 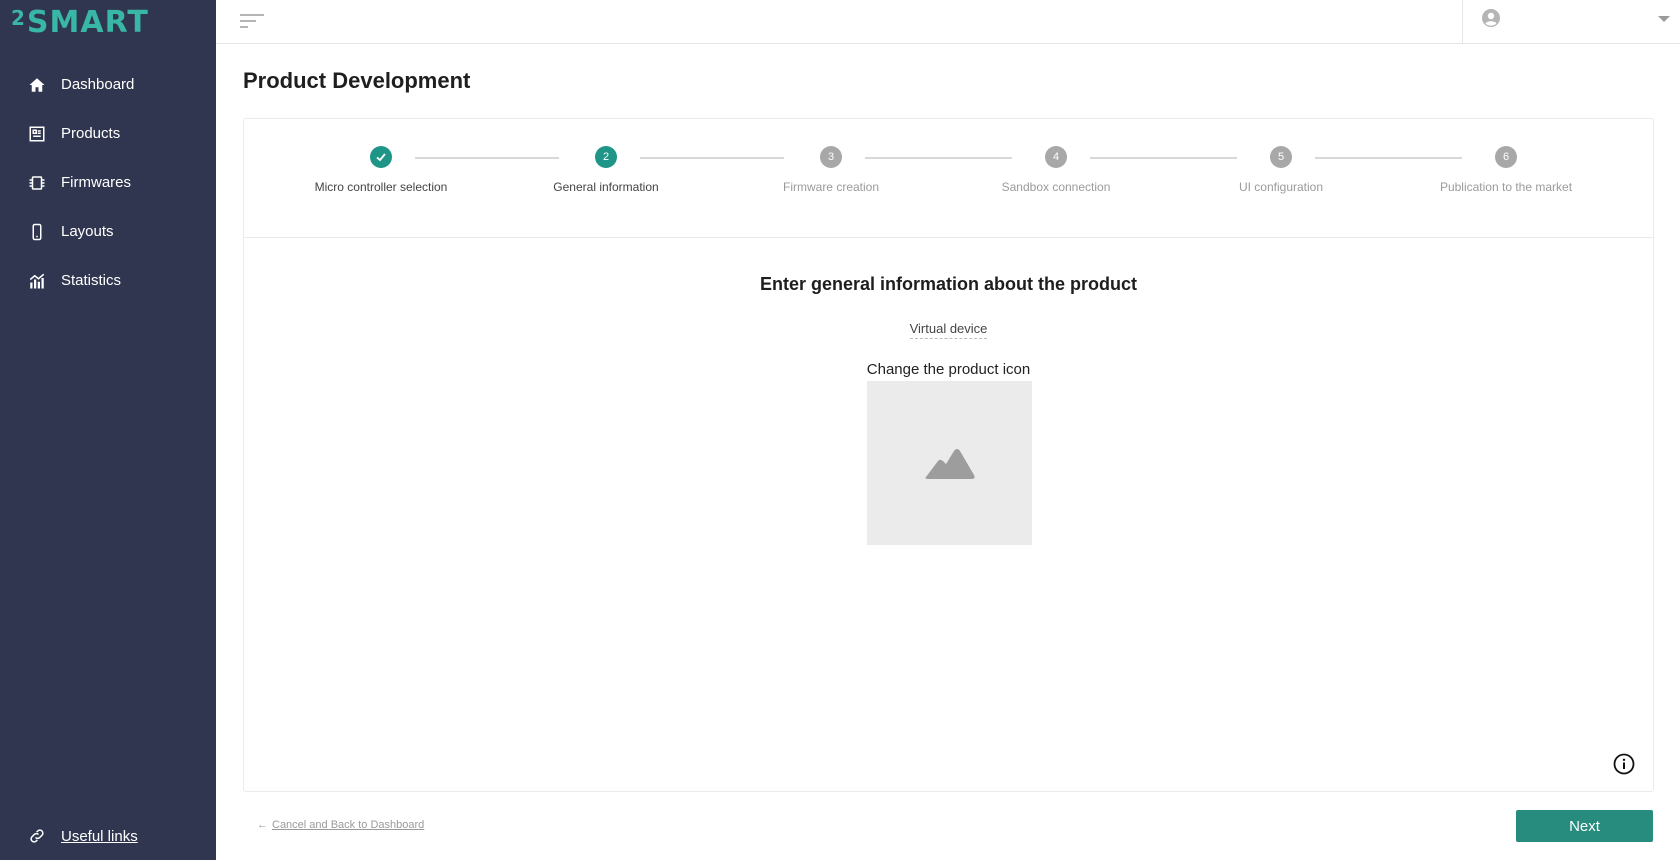 I want to click on useful-links: Useful links, so click(x=108, y=836).